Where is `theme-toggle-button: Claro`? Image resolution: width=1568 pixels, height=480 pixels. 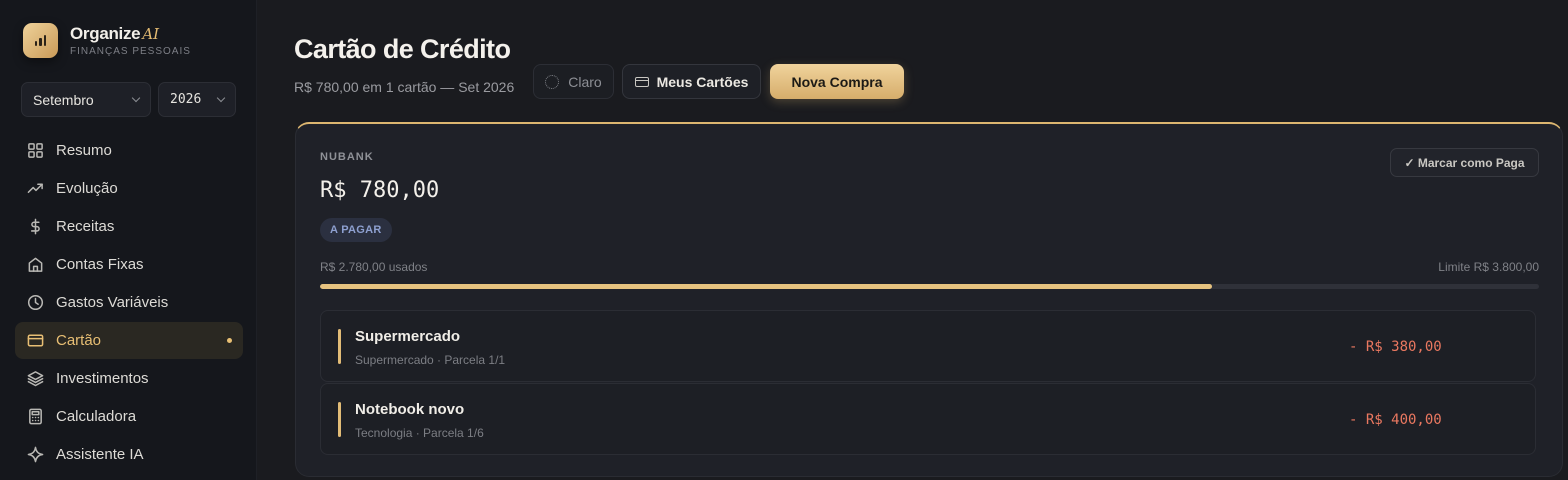 theme-toggle-button: Claro is located at coordinates (573, 81).